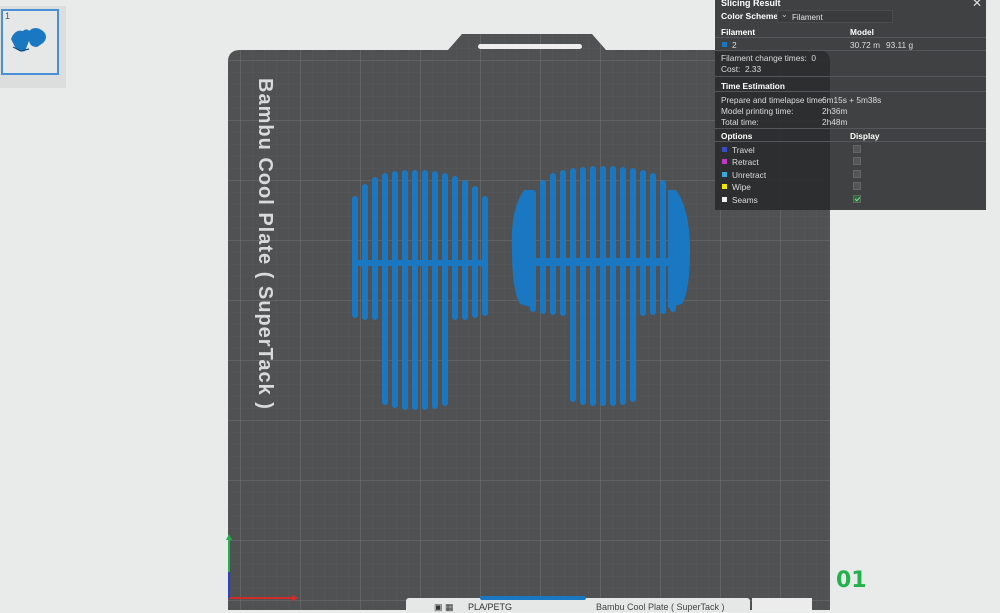 The image size is (1000, 613). I want to click on option-travel: Travel, so click(738, 150).